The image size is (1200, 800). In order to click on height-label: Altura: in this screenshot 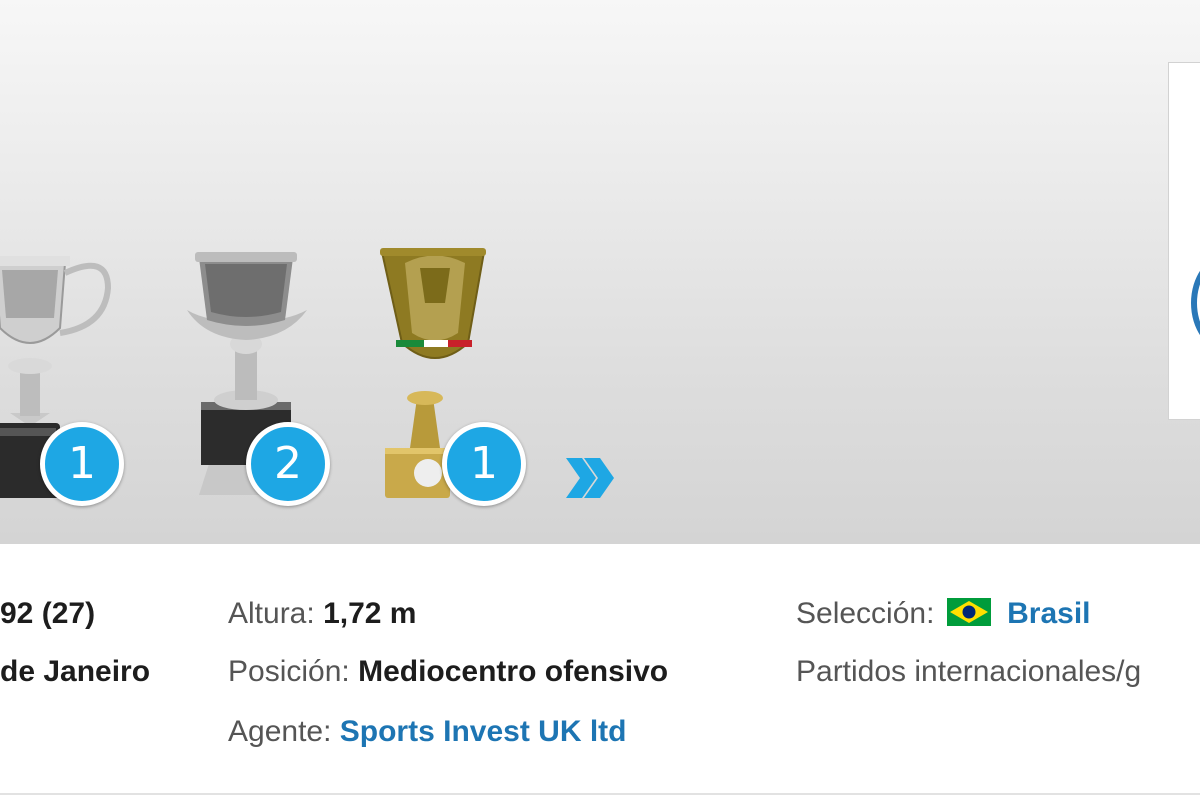, I will do `click(271, 613)`.